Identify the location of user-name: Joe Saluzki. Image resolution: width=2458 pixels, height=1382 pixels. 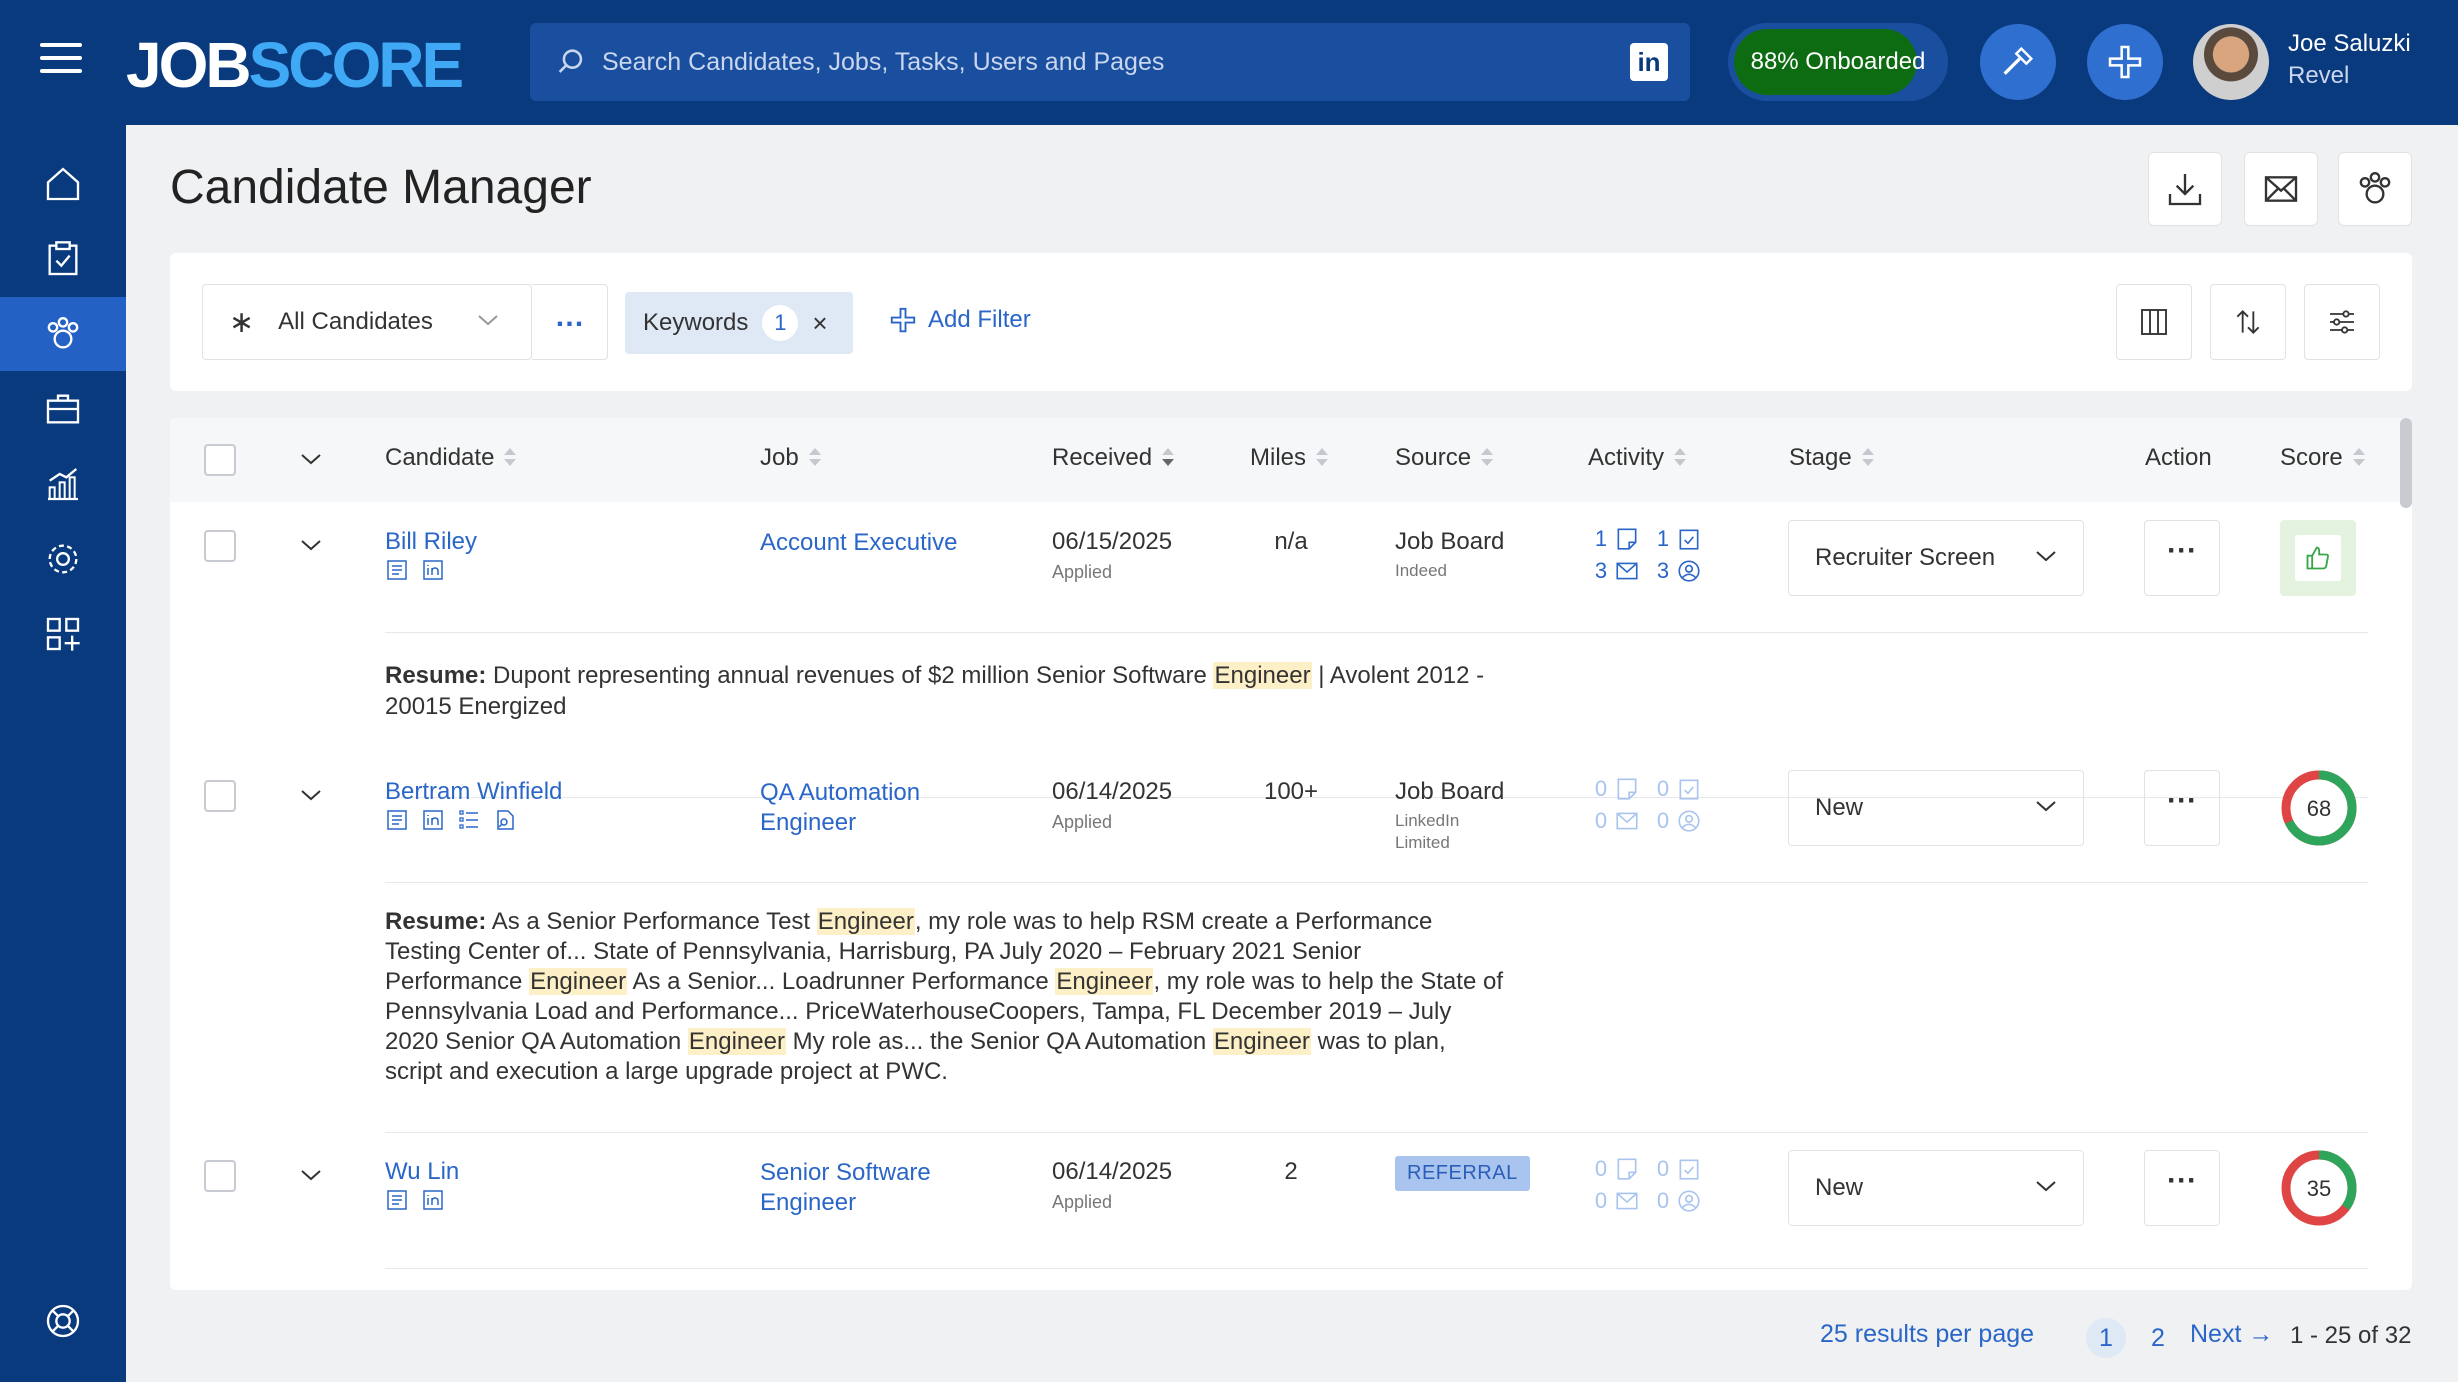
(2349, 44).